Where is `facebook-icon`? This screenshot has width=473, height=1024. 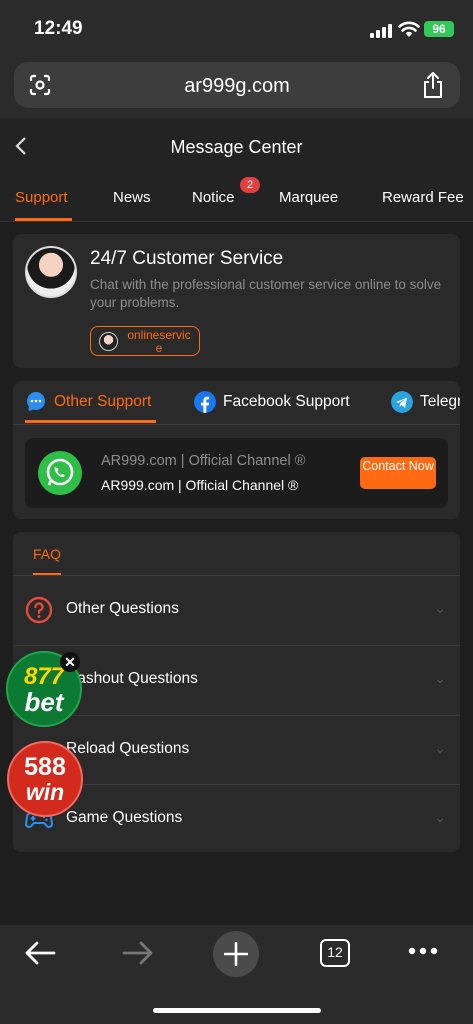
facebook-icon is located at coordinates (205, 402).